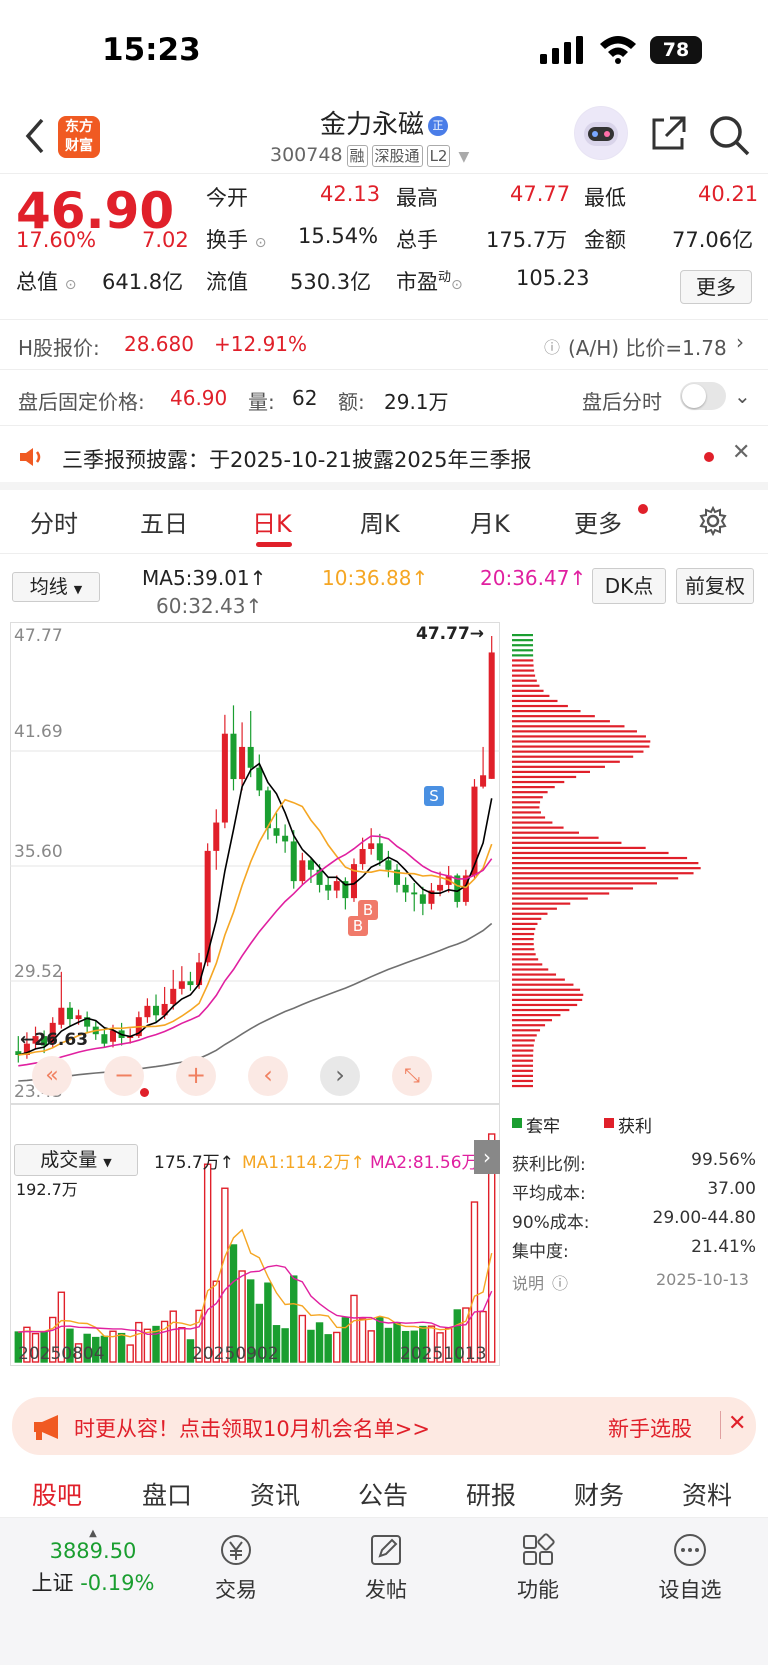 This screenshot has height=1665, width=768. Describe the element at coordinates (429, 281) in the screenshot. I see `pe-label: 市盈动⊙` at that location.